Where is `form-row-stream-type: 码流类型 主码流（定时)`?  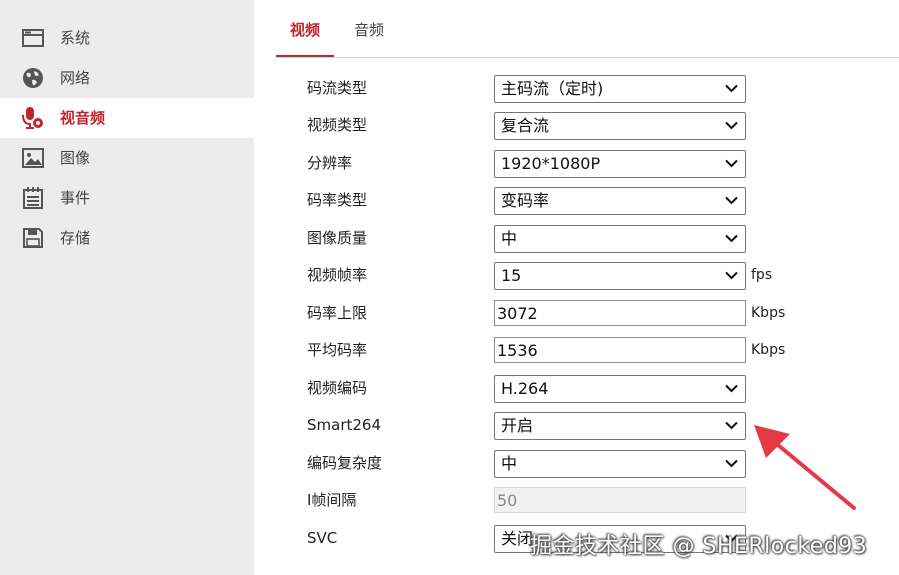 form-row-stream-type: 码流类型 主码流（定时) is located at coordinates (449, 88).